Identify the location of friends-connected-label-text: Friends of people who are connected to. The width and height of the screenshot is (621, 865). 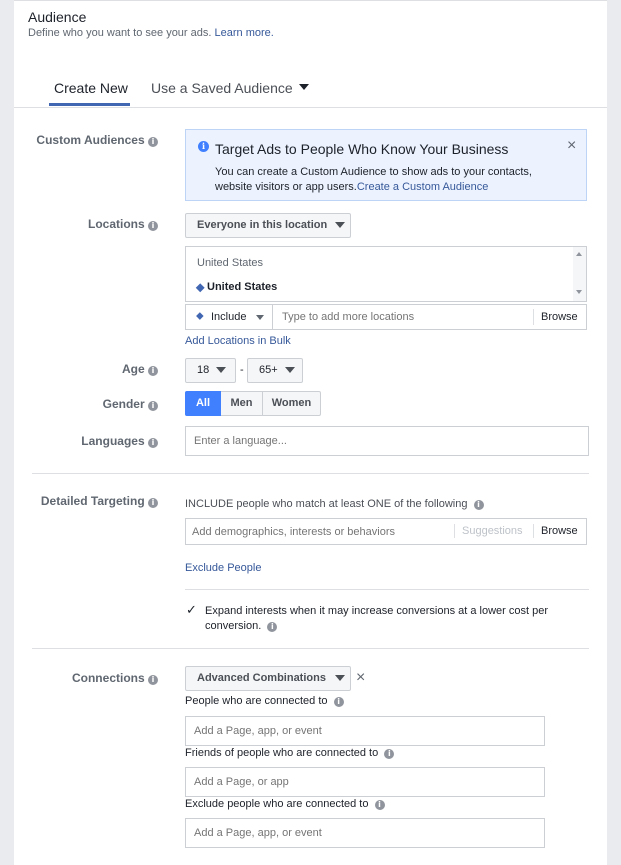
(282, 753).